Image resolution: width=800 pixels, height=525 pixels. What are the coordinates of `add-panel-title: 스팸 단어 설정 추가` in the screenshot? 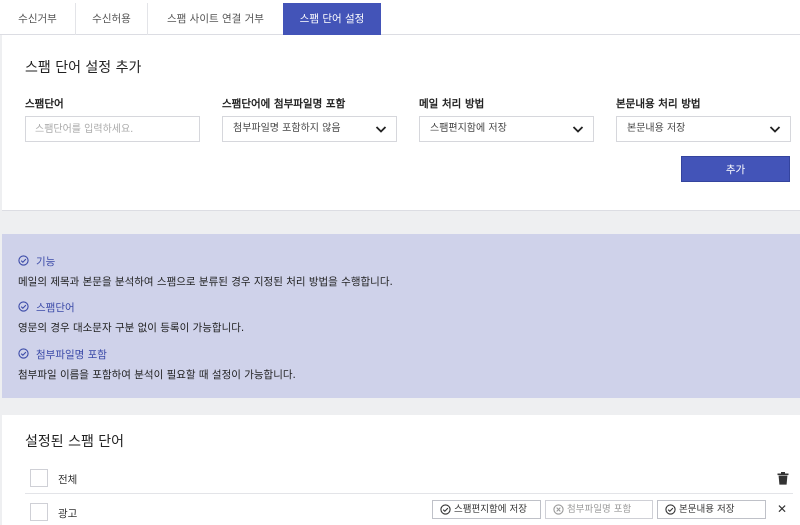 It's located at (83, 68).